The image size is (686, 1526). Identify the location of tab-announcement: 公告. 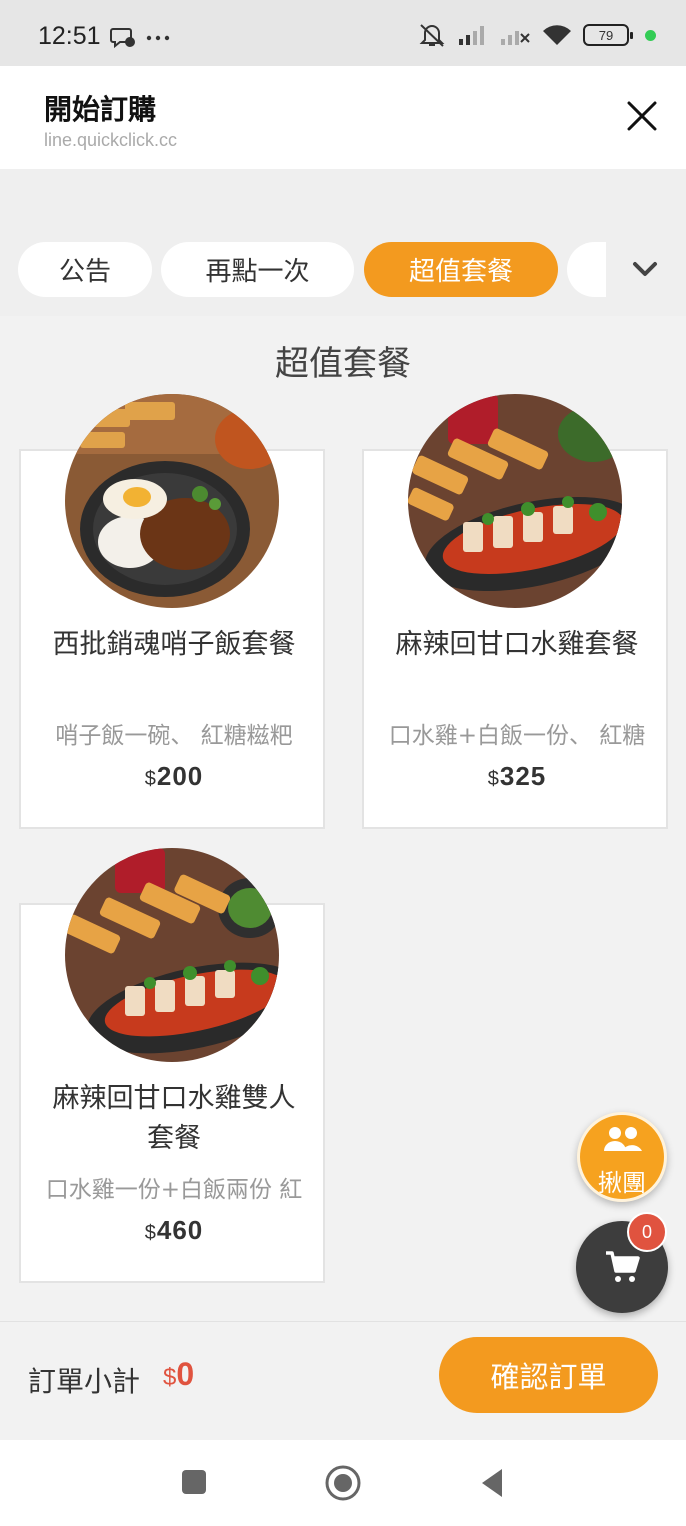
(85, 269).